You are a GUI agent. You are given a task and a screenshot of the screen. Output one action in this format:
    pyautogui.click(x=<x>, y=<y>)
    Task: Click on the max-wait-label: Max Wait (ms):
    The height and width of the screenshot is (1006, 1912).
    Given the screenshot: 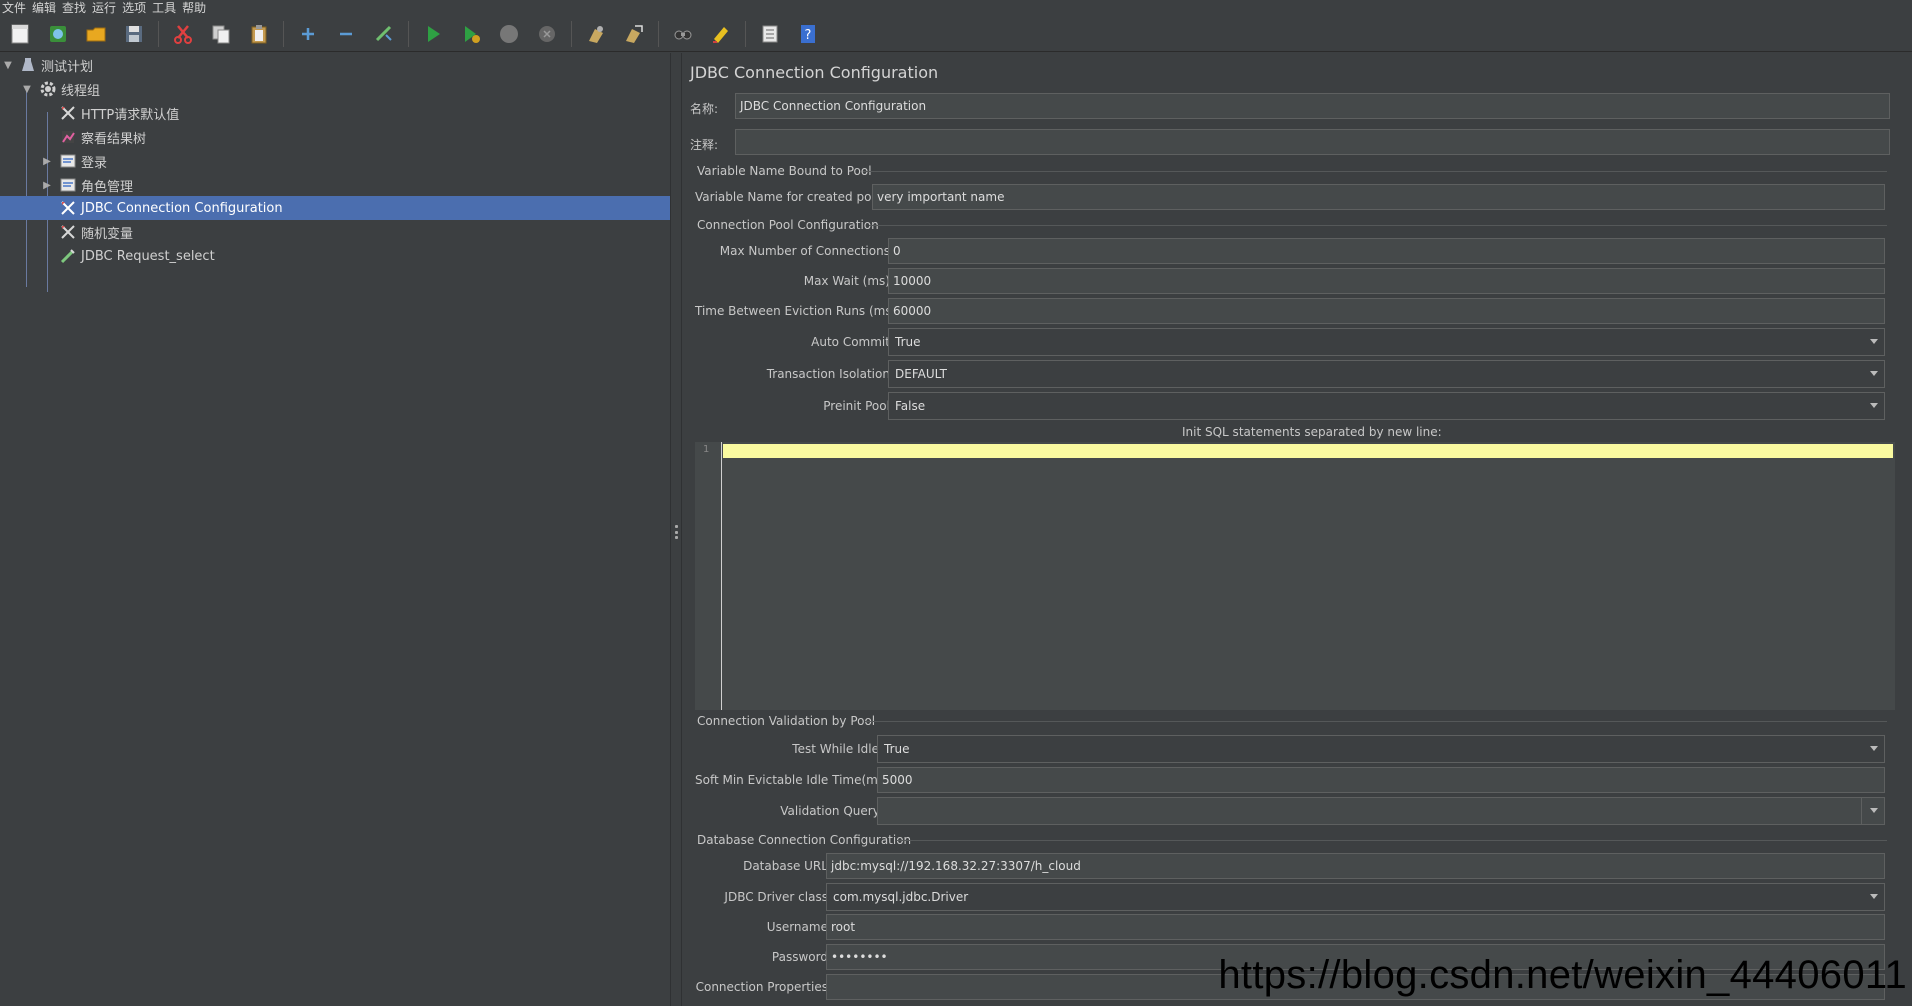 What is the action you would take?
    pyautogui.click(x=848, y=281)
    